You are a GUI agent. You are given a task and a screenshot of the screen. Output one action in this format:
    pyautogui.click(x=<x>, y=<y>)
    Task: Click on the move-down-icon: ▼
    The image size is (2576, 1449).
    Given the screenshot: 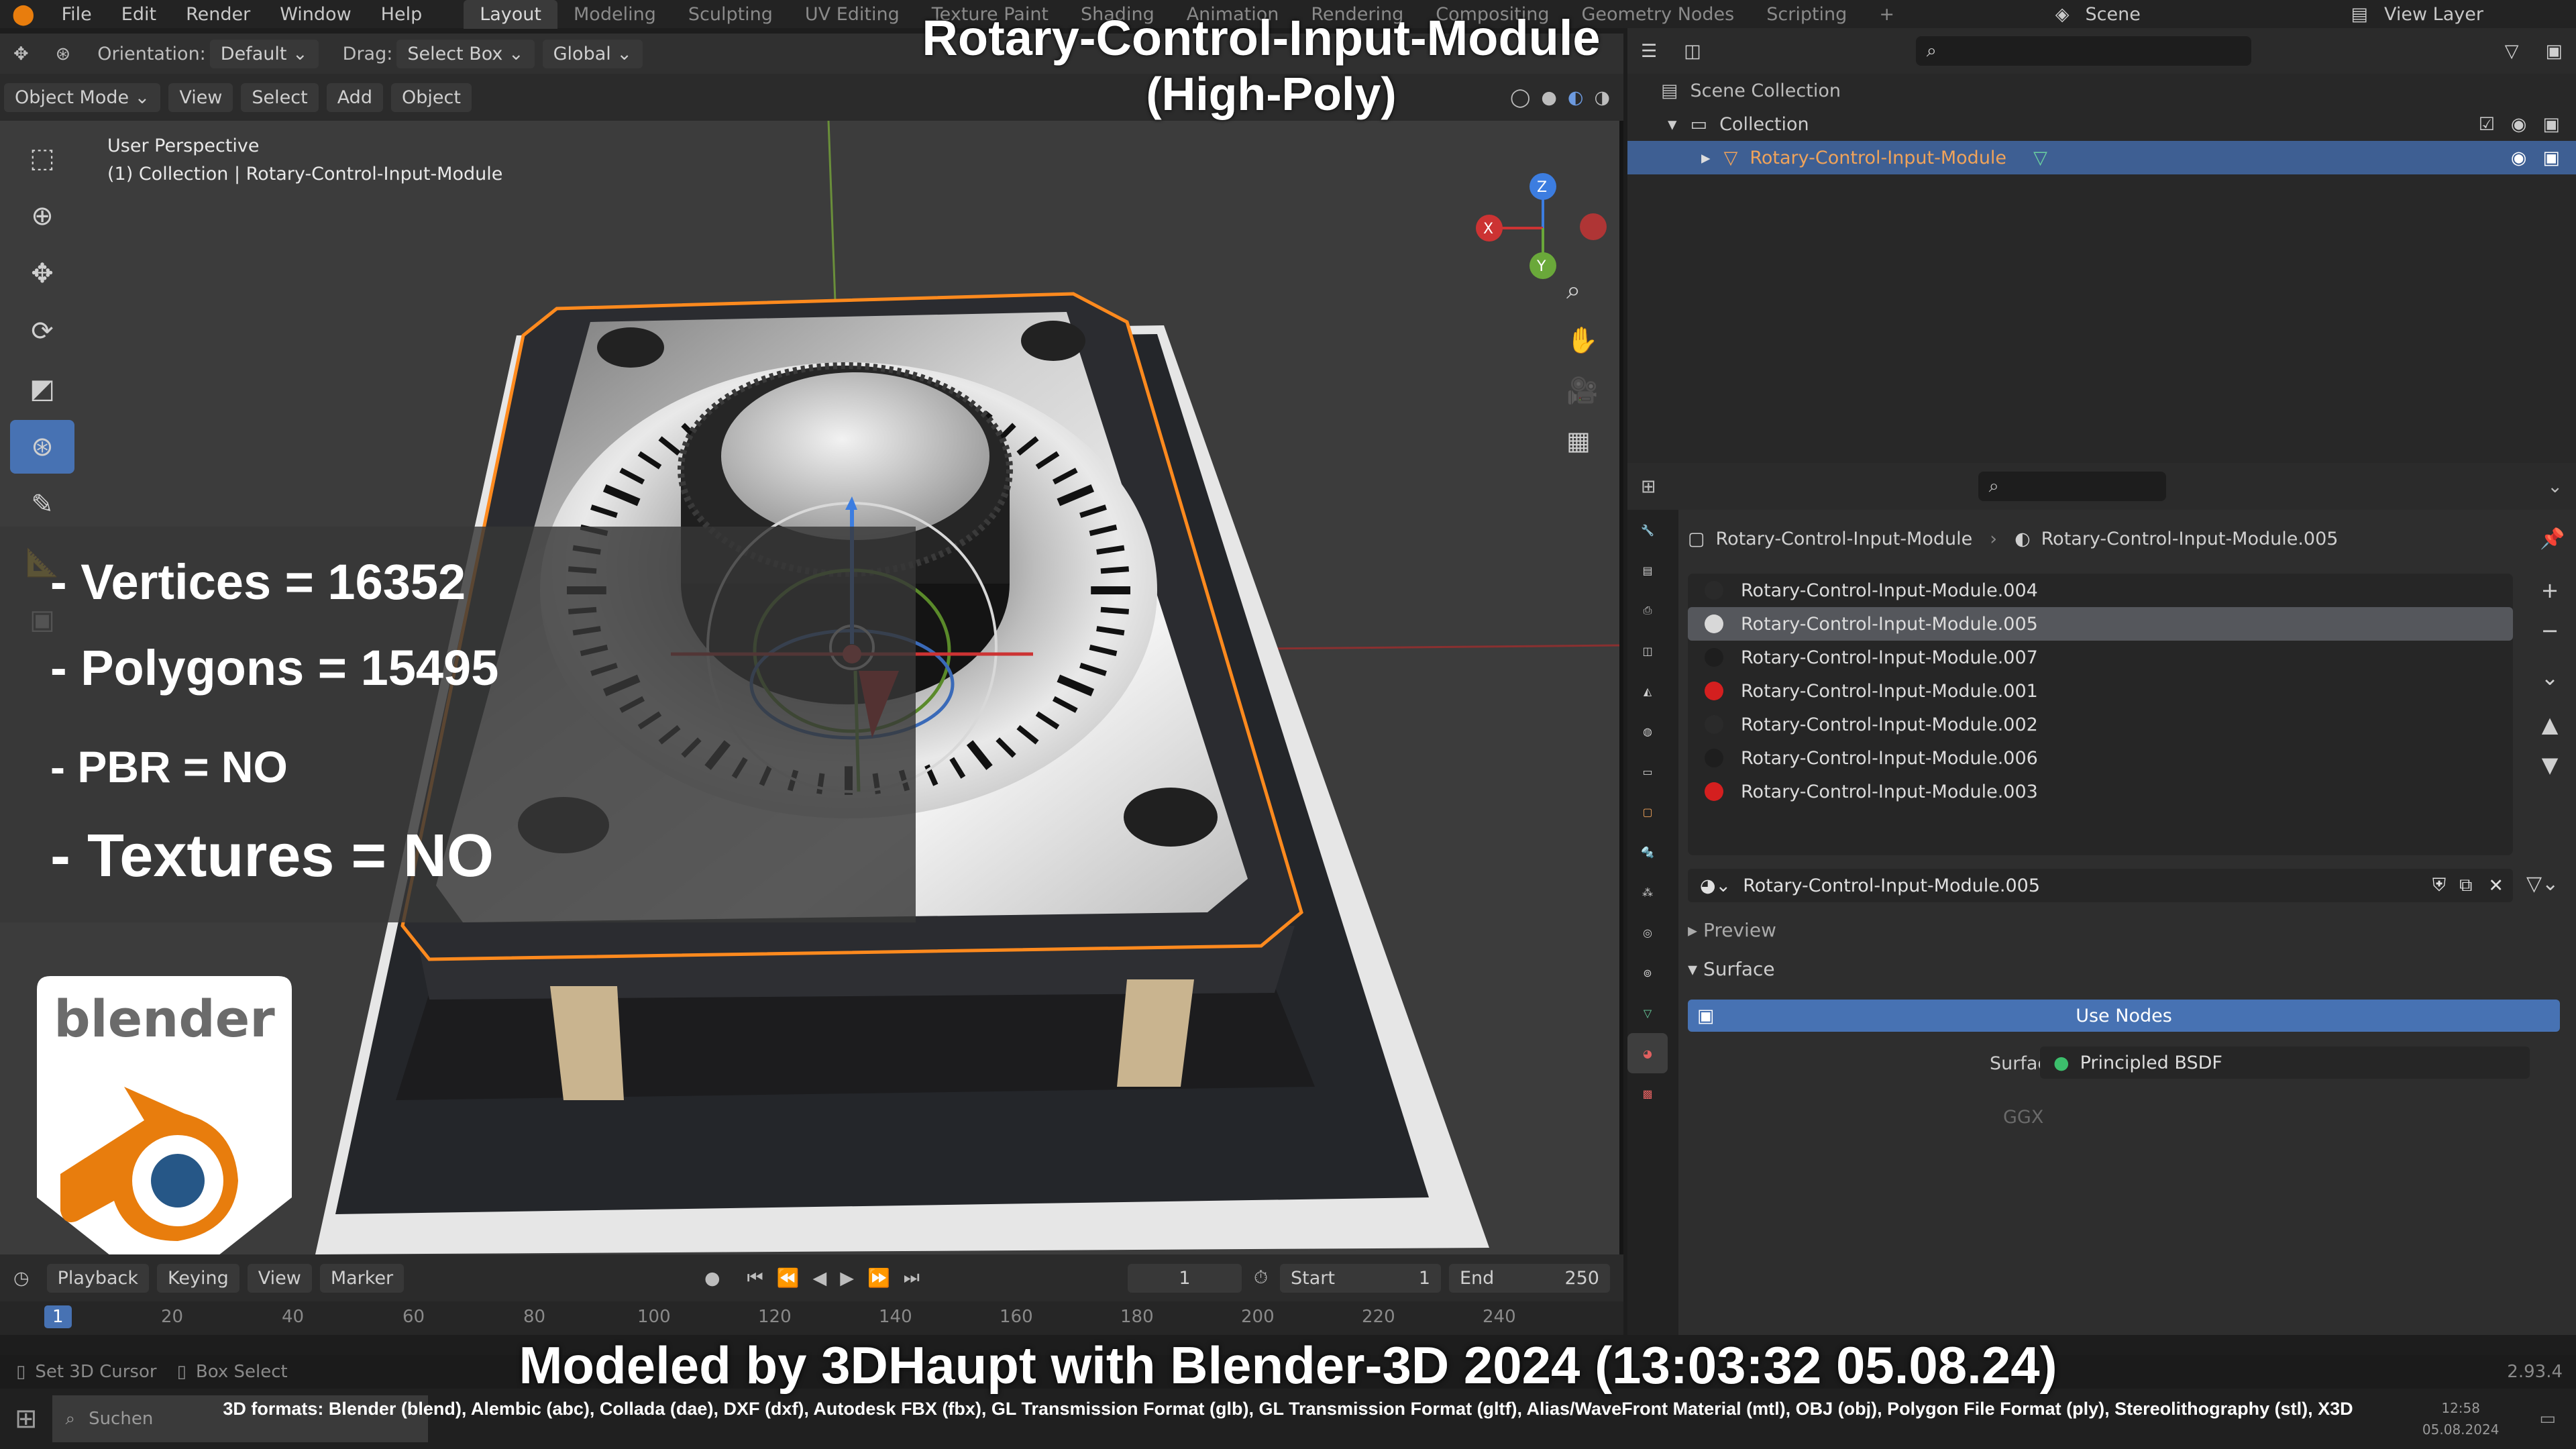 What is the action you would take?
    pyautogui.click(x=2550, y=765)
    